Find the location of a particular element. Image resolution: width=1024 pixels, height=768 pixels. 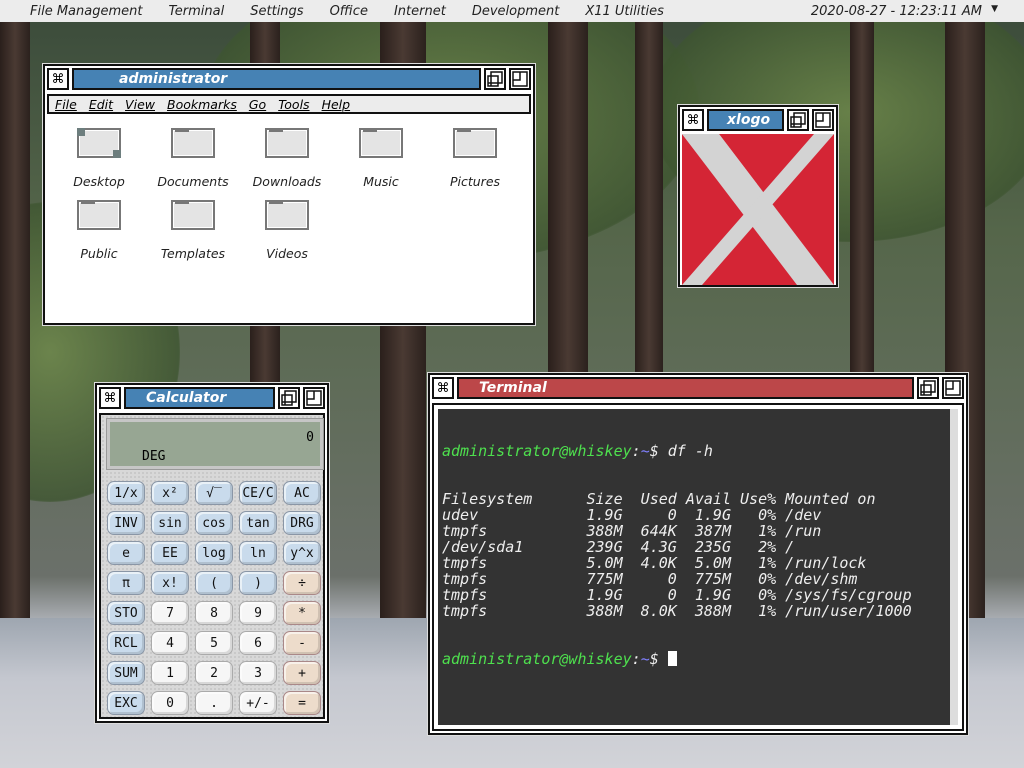

file-item-label: Pictures is located at coordinates (475, 181).